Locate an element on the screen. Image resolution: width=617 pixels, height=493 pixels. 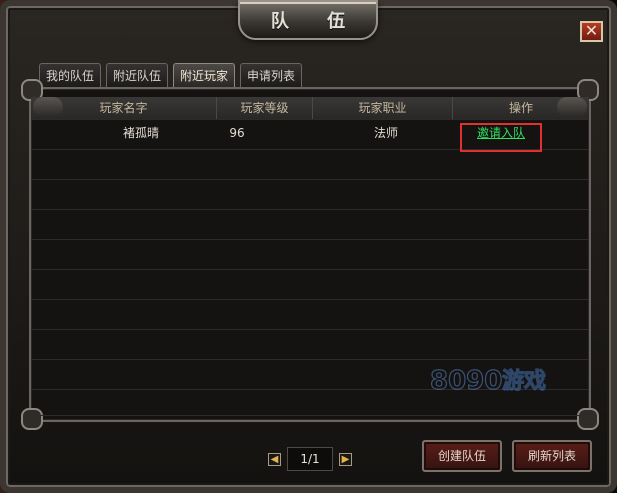
pager: ◀ 1/1 ▶ is located at coordinates (310, 459).